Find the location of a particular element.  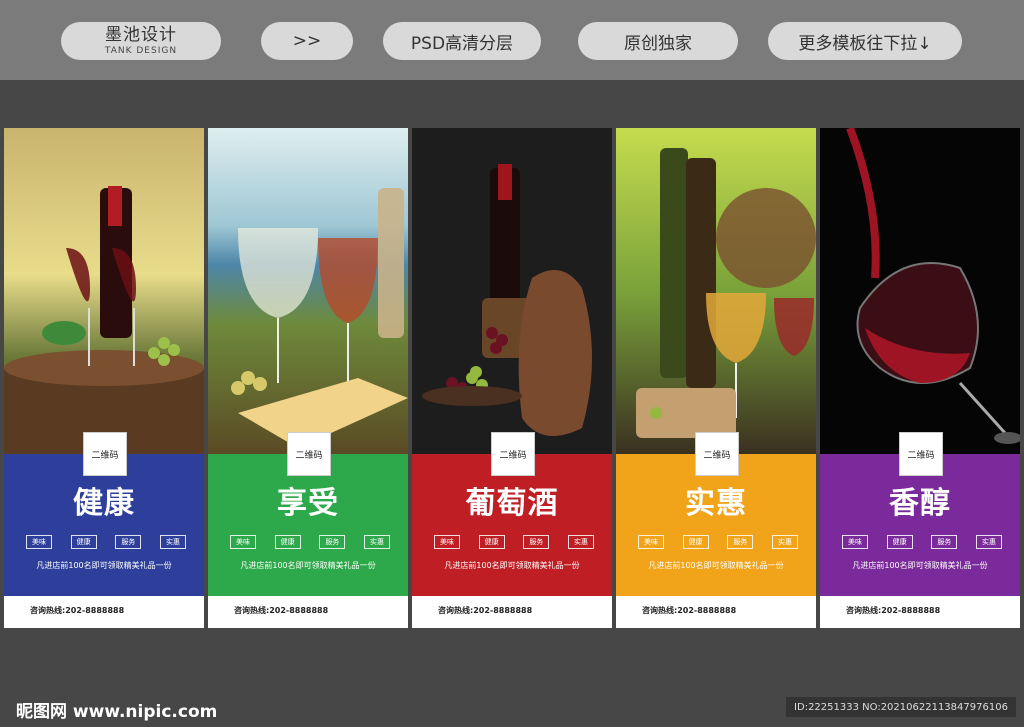

brand-button: 墨池设计 TANK DESIGN is located at coordinates (141, 41).